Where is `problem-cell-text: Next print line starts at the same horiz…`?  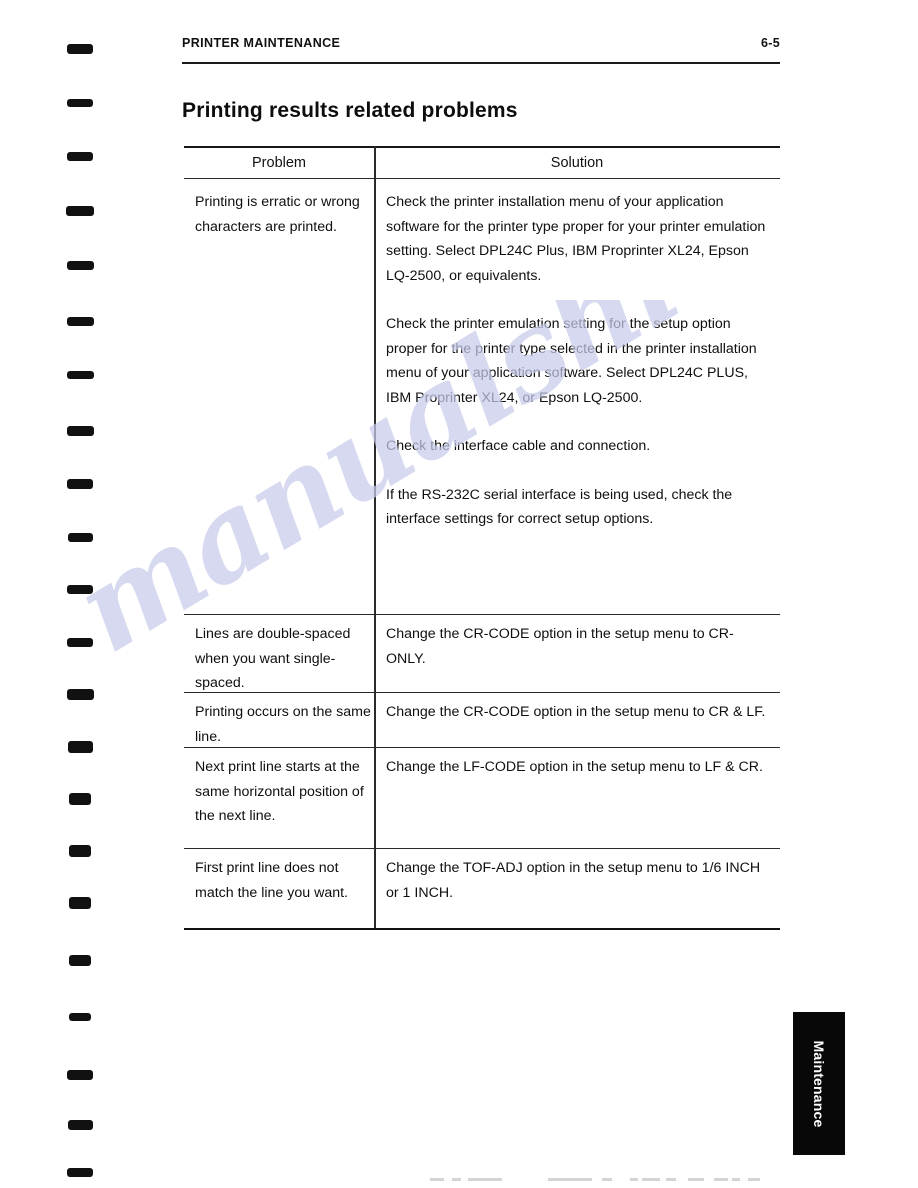
problem-cell-text: Next print line starts at the same horiz… is located at coordinates (279, 791).